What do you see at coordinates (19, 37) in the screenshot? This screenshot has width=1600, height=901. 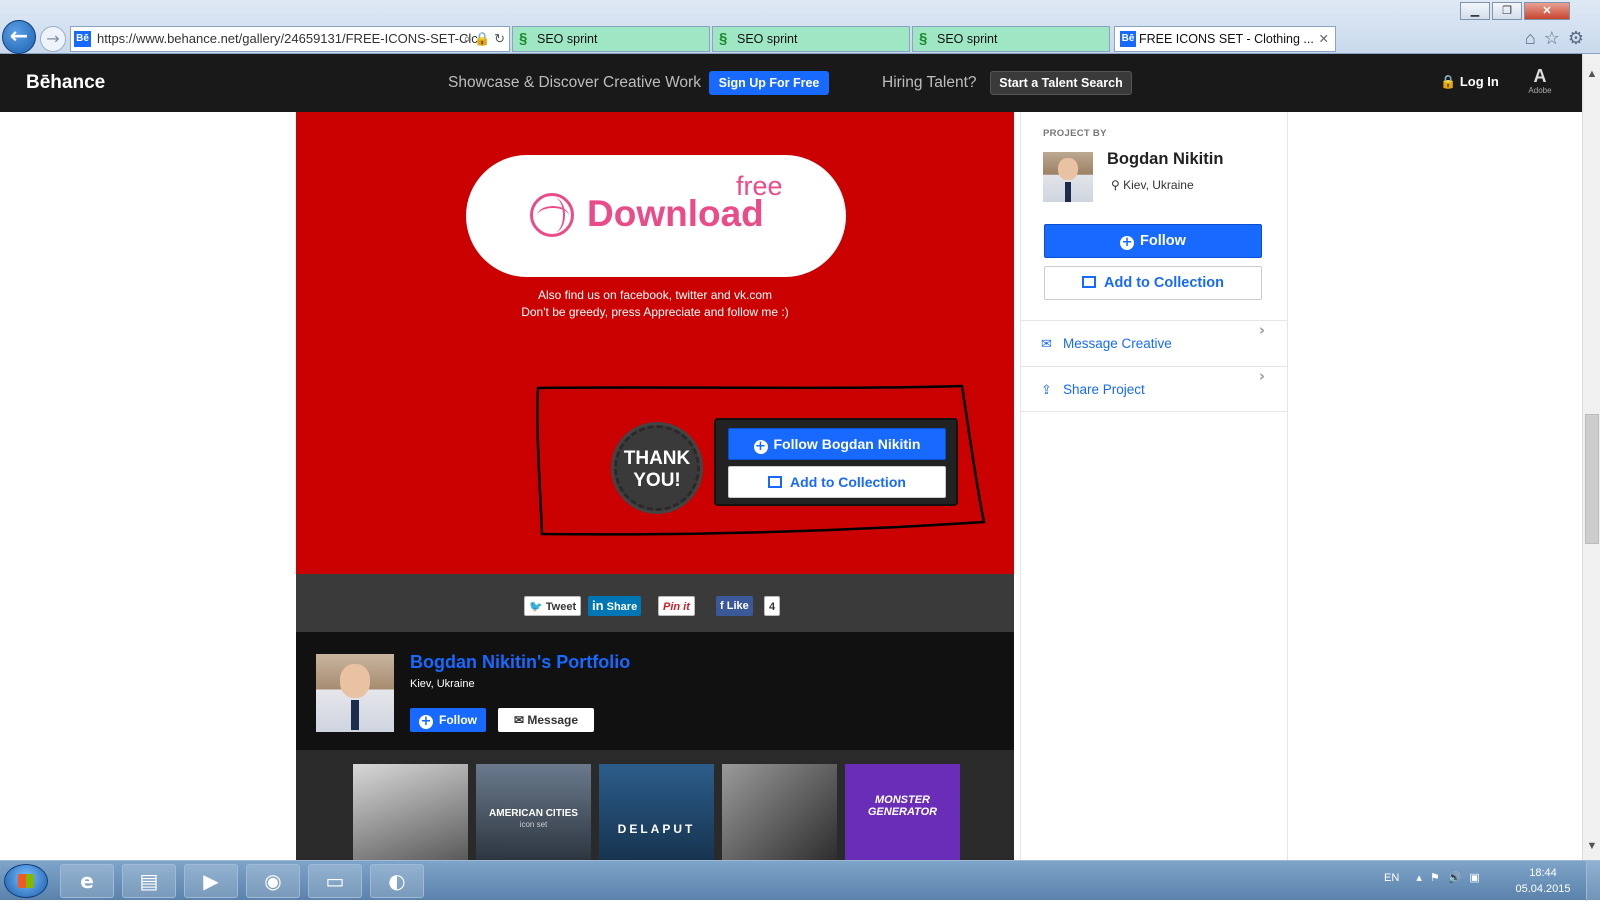 I see `back-arrow-icon: ←` at bounding box center [19, 37].